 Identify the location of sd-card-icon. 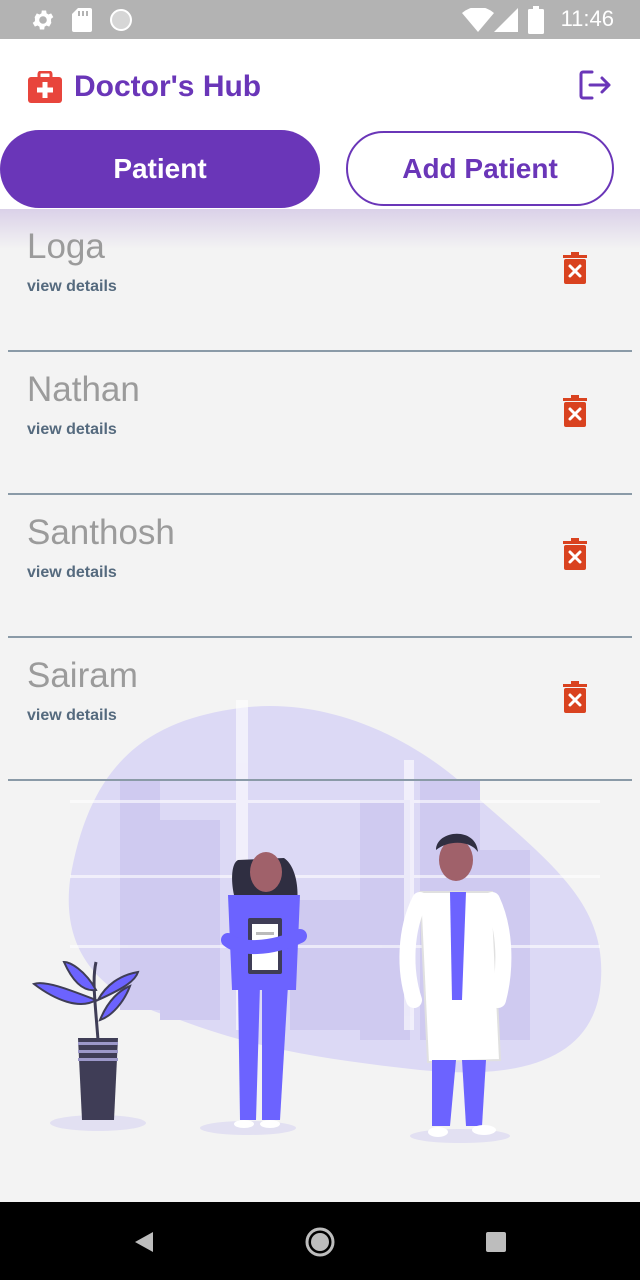
(82, 20).